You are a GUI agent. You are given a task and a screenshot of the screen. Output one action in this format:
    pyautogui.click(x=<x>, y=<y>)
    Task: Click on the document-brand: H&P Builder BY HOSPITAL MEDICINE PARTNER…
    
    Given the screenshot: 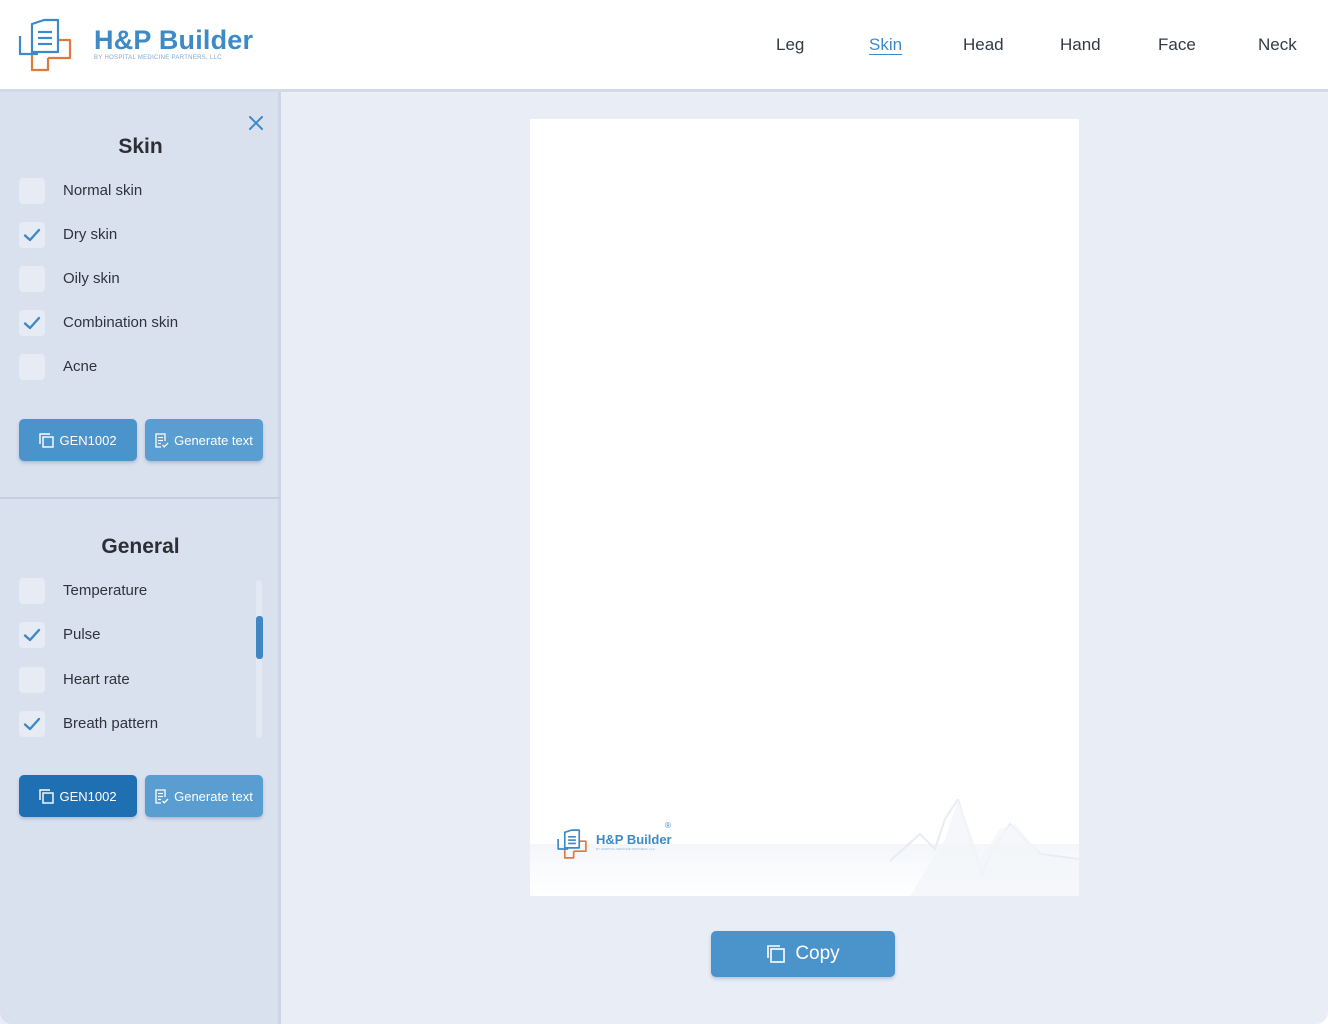 What is the action you would take?
    pyautogui.click(x=634, y=841)
    